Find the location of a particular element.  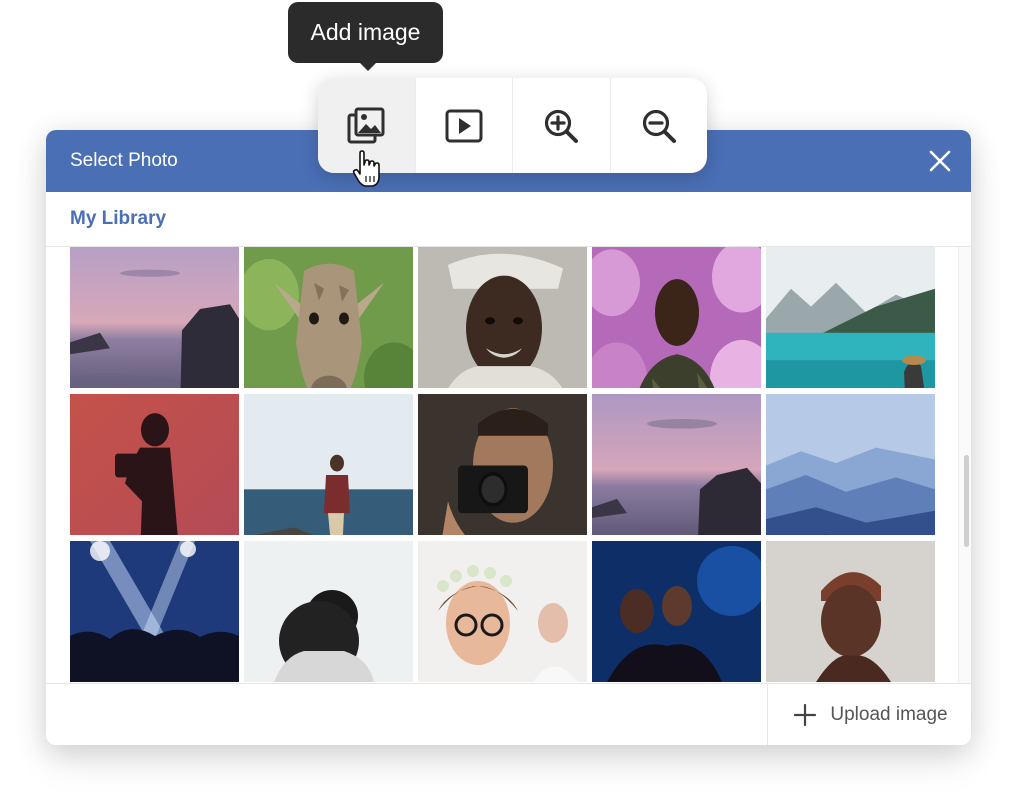

elderly-man-image is located at coordinates (502, 317).